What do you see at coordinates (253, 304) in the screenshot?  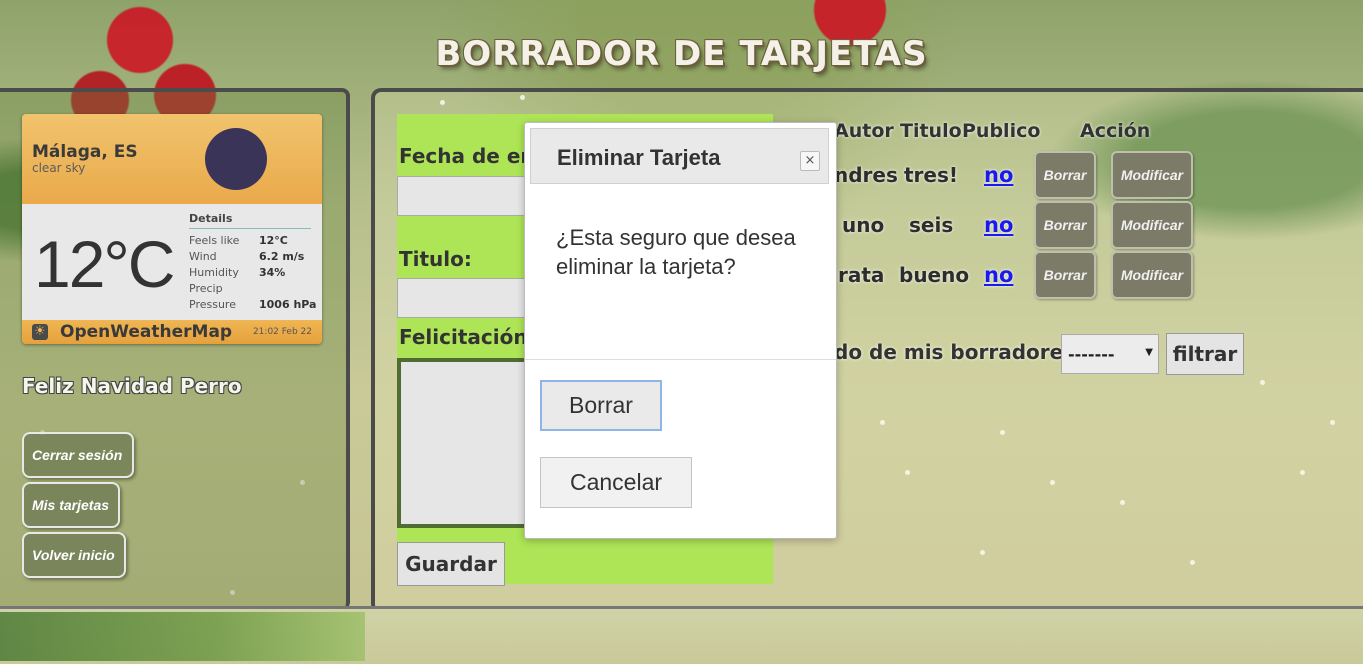 I see `weather-row-pressure: Pressure 1006 hPa` at bounding box center [253, 304].